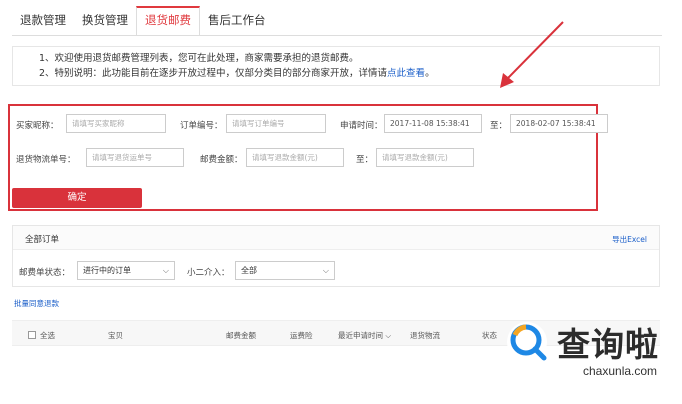 This screenshot has height=404, width=682. I want to click on apply-time-label: 申请时间：, so click(361, 126).